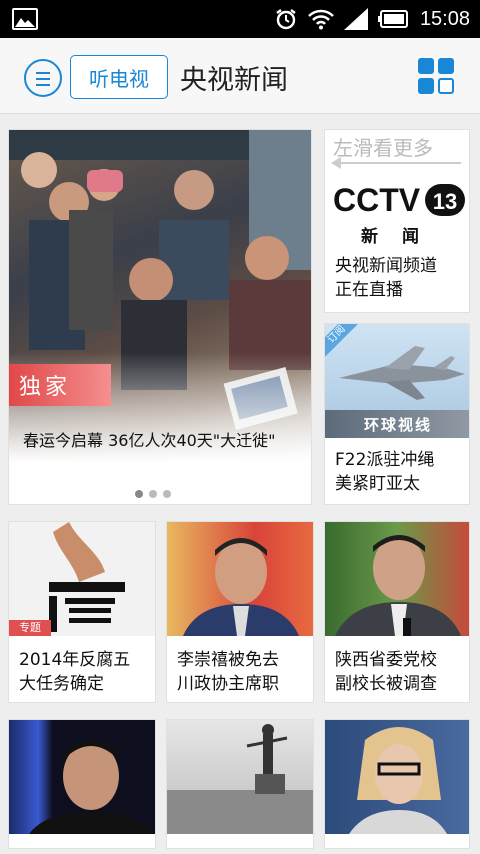  What do you see at coordinates (75, 660) in the screenshot?
I see `news-title-line1: 2014年反腐五` at bounding box center [75, 660].